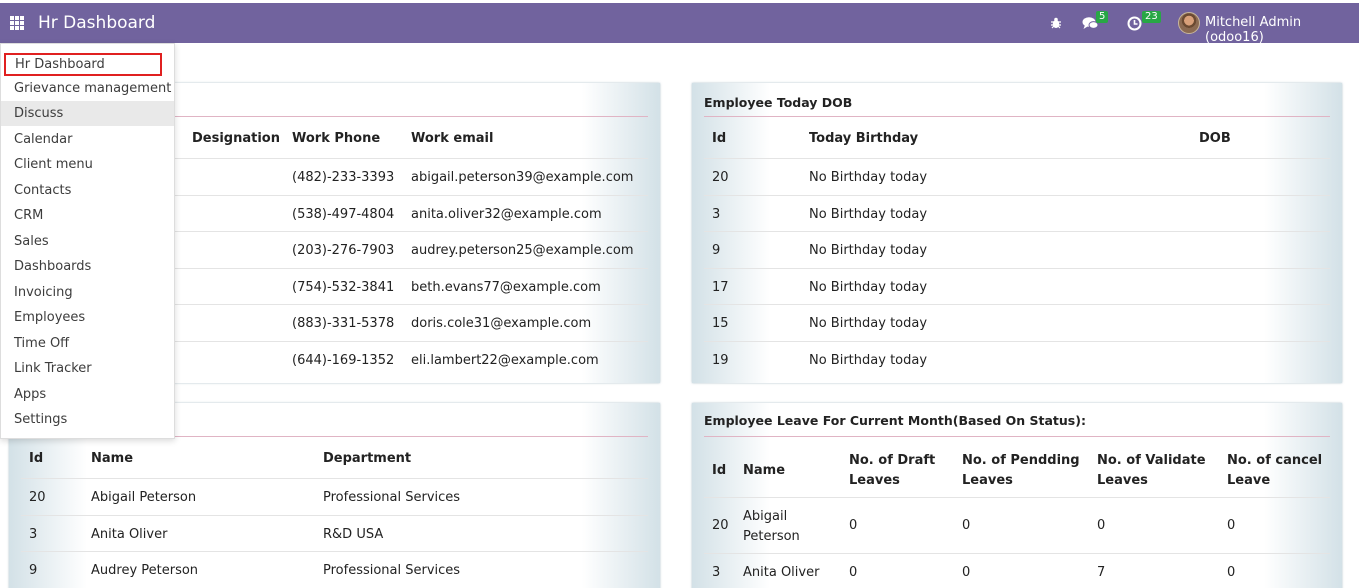  Describe the element at coordinates (336, 138) in the screenshot. I see `header-work-phone: Work Phone` at that location.